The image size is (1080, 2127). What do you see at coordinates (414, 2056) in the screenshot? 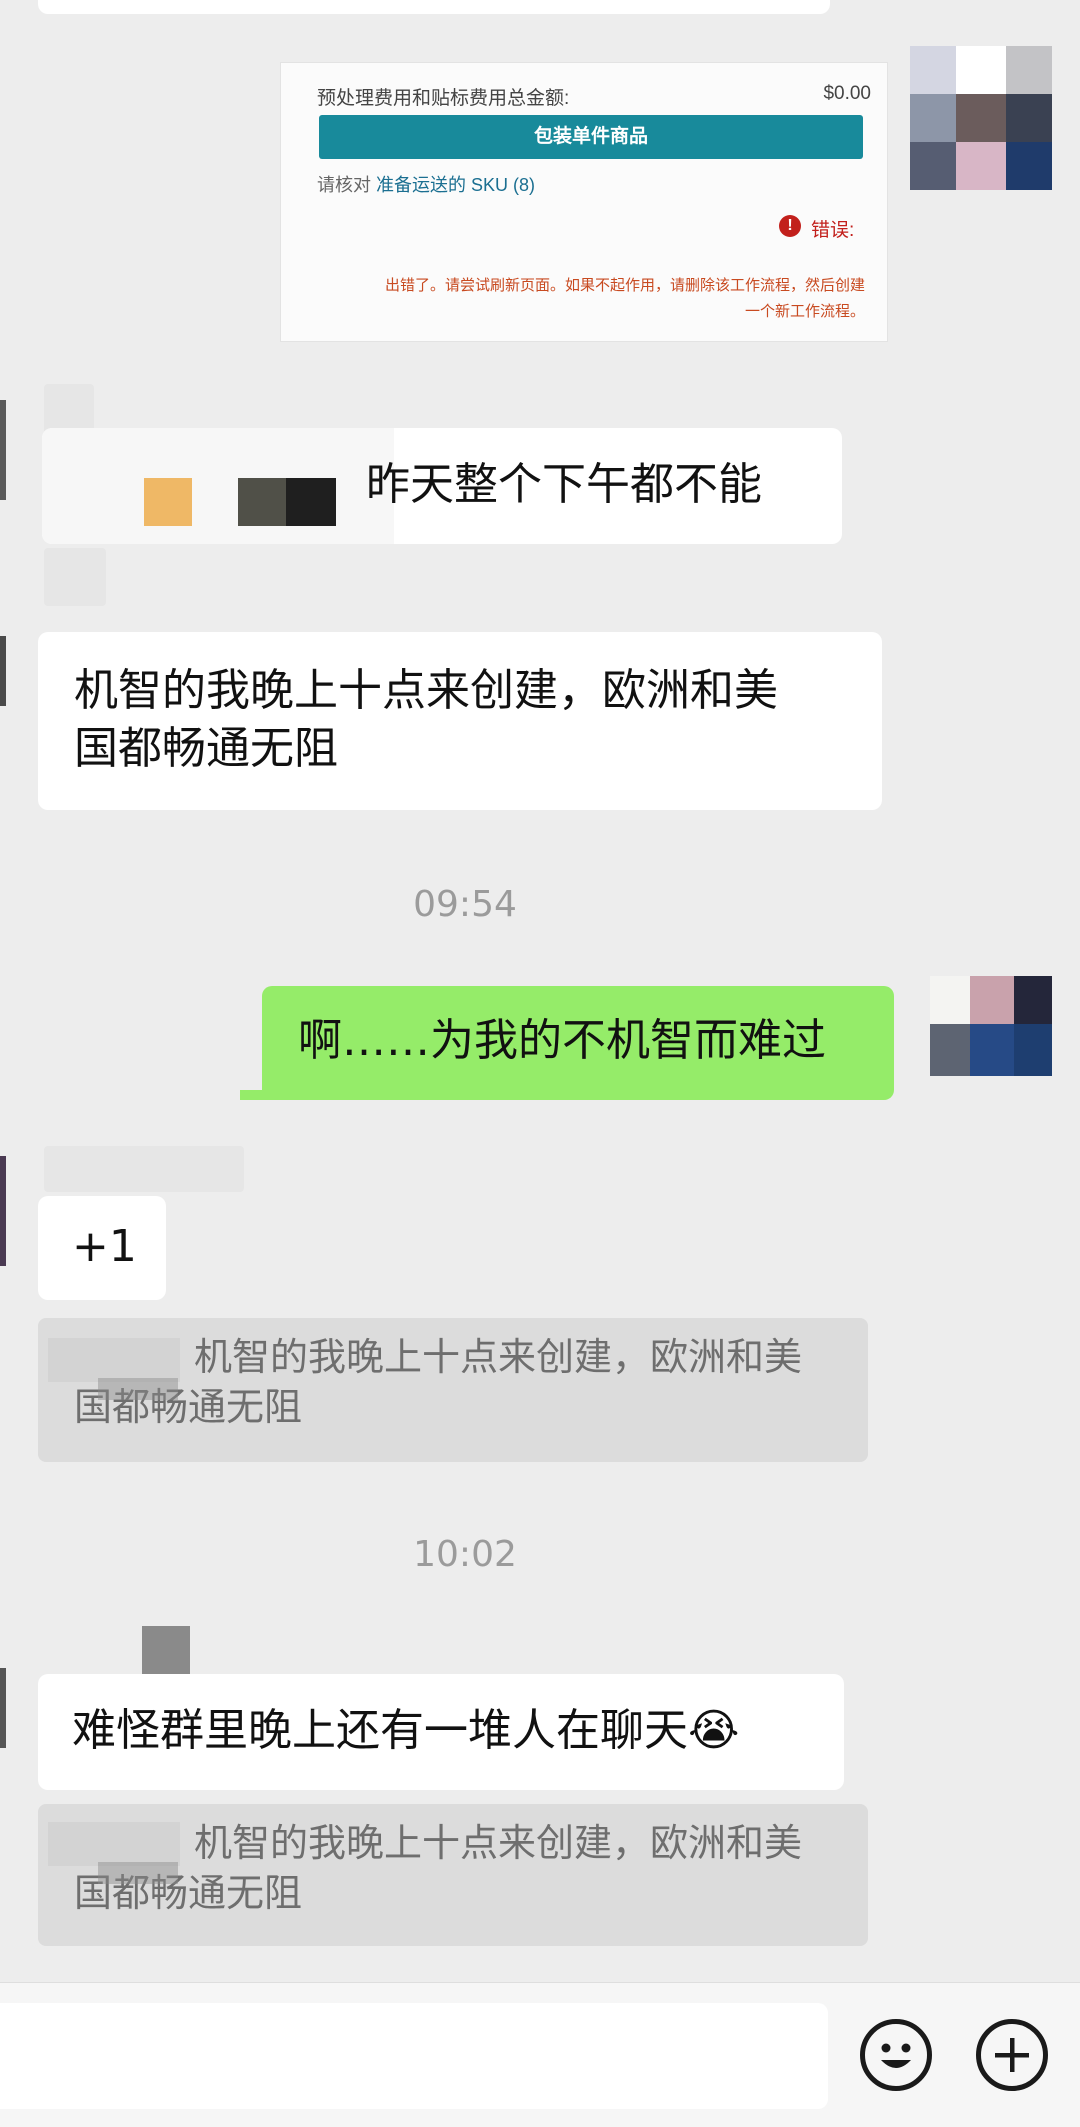
I see `message-input` at bounding box center [414, 2056].